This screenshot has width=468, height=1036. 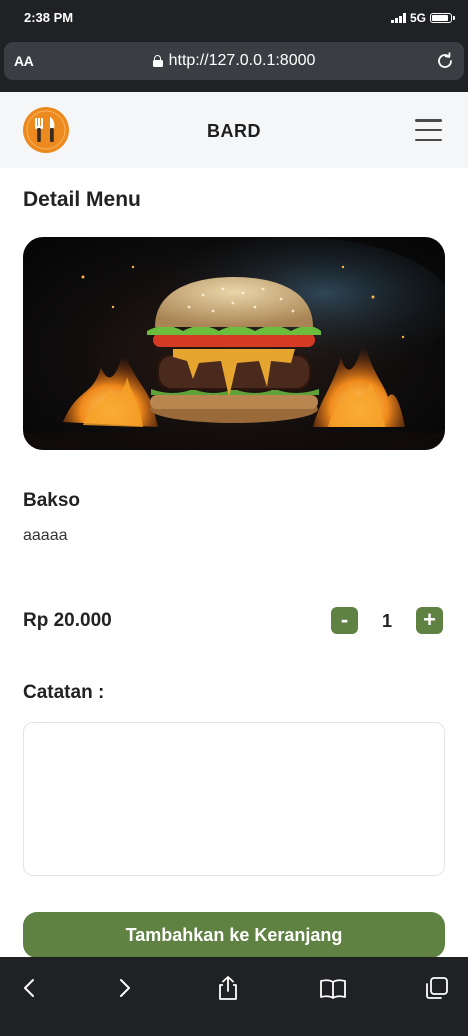 I want to click on back-icon, so click(x=29, y=988).